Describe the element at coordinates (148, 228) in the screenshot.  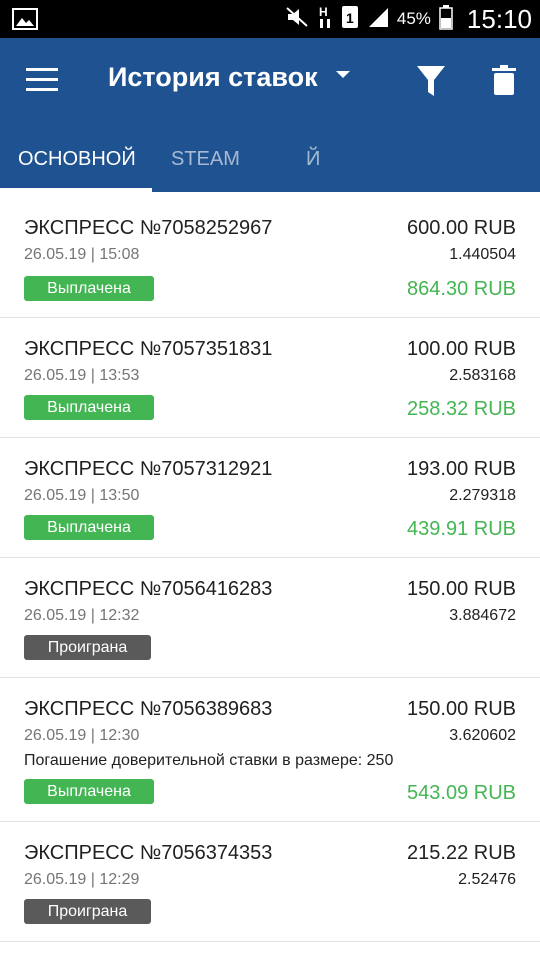
I see `bet-name: ЭКСПРЕСС №7058252967` at that location.